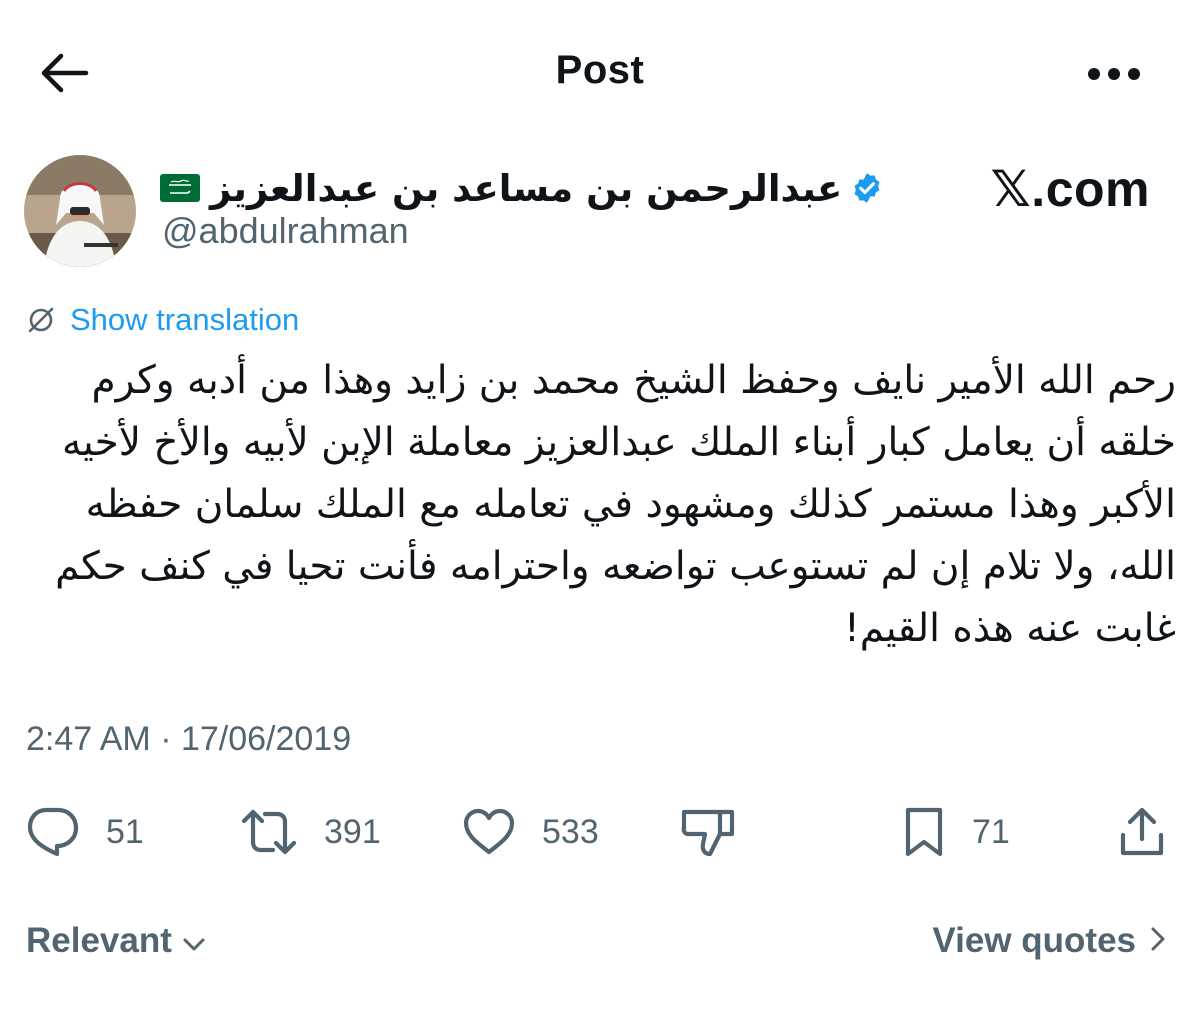 This screenshot has height=1018, width=1200. I want to click on repost-icon, so click(269, 832).